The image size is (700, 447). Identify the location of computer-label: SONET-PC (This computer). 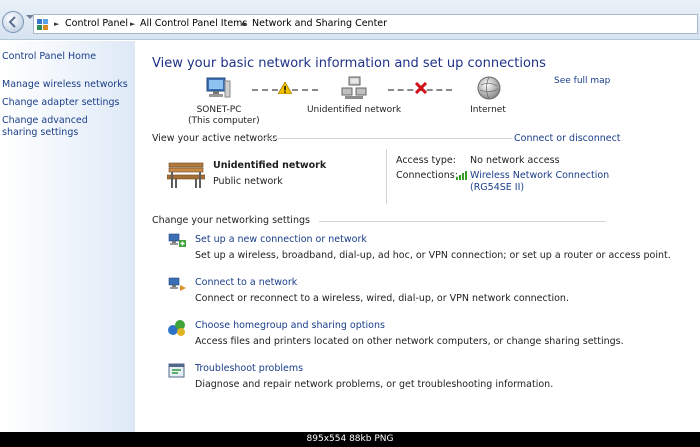
(224, 116).